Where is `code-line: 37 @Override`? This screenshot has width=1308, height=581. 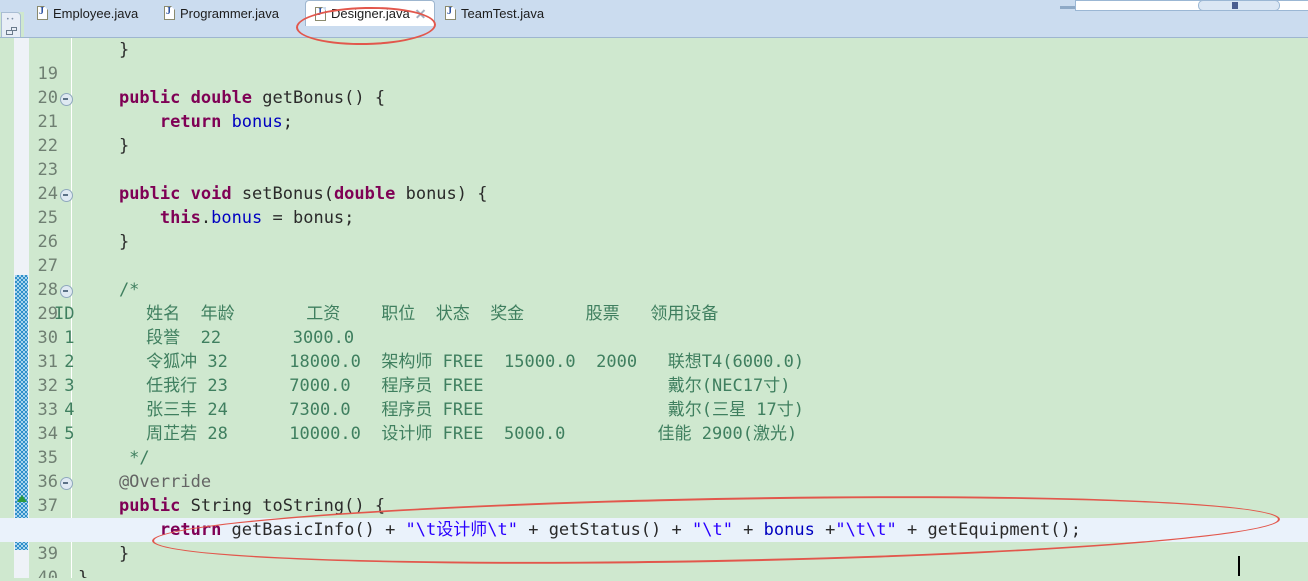
code-line: 37 @Override is located at coordinates (654, 493).